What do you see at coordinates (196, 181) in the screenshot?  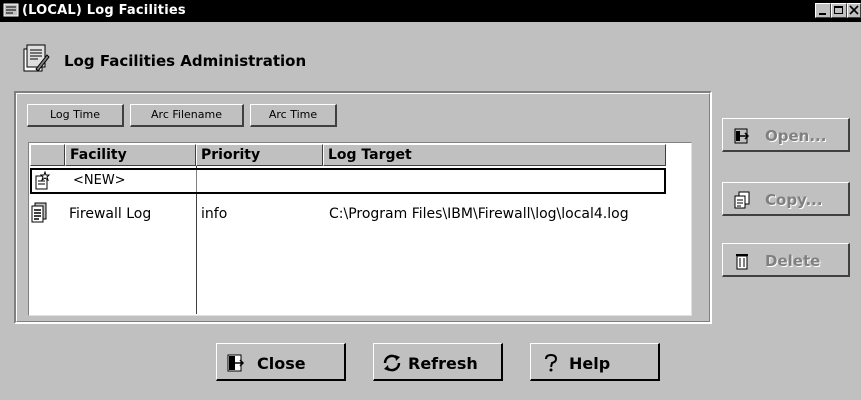 I see `column-divider` at bounding box center [196, 181].